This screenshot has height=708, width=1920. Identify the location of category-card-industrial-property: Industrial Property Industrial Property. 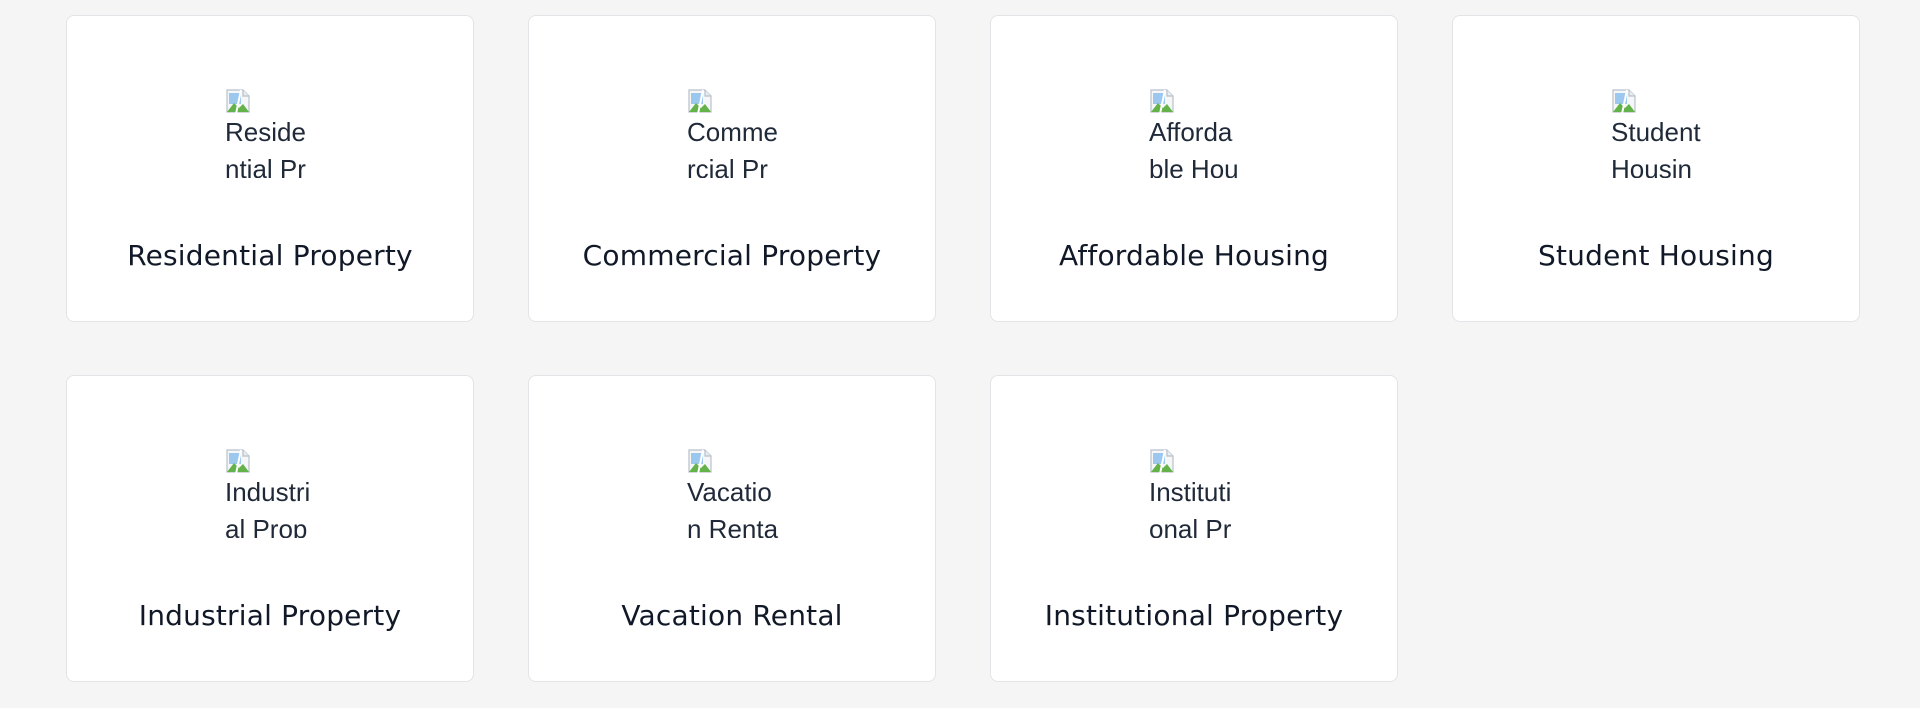
(270, 528).